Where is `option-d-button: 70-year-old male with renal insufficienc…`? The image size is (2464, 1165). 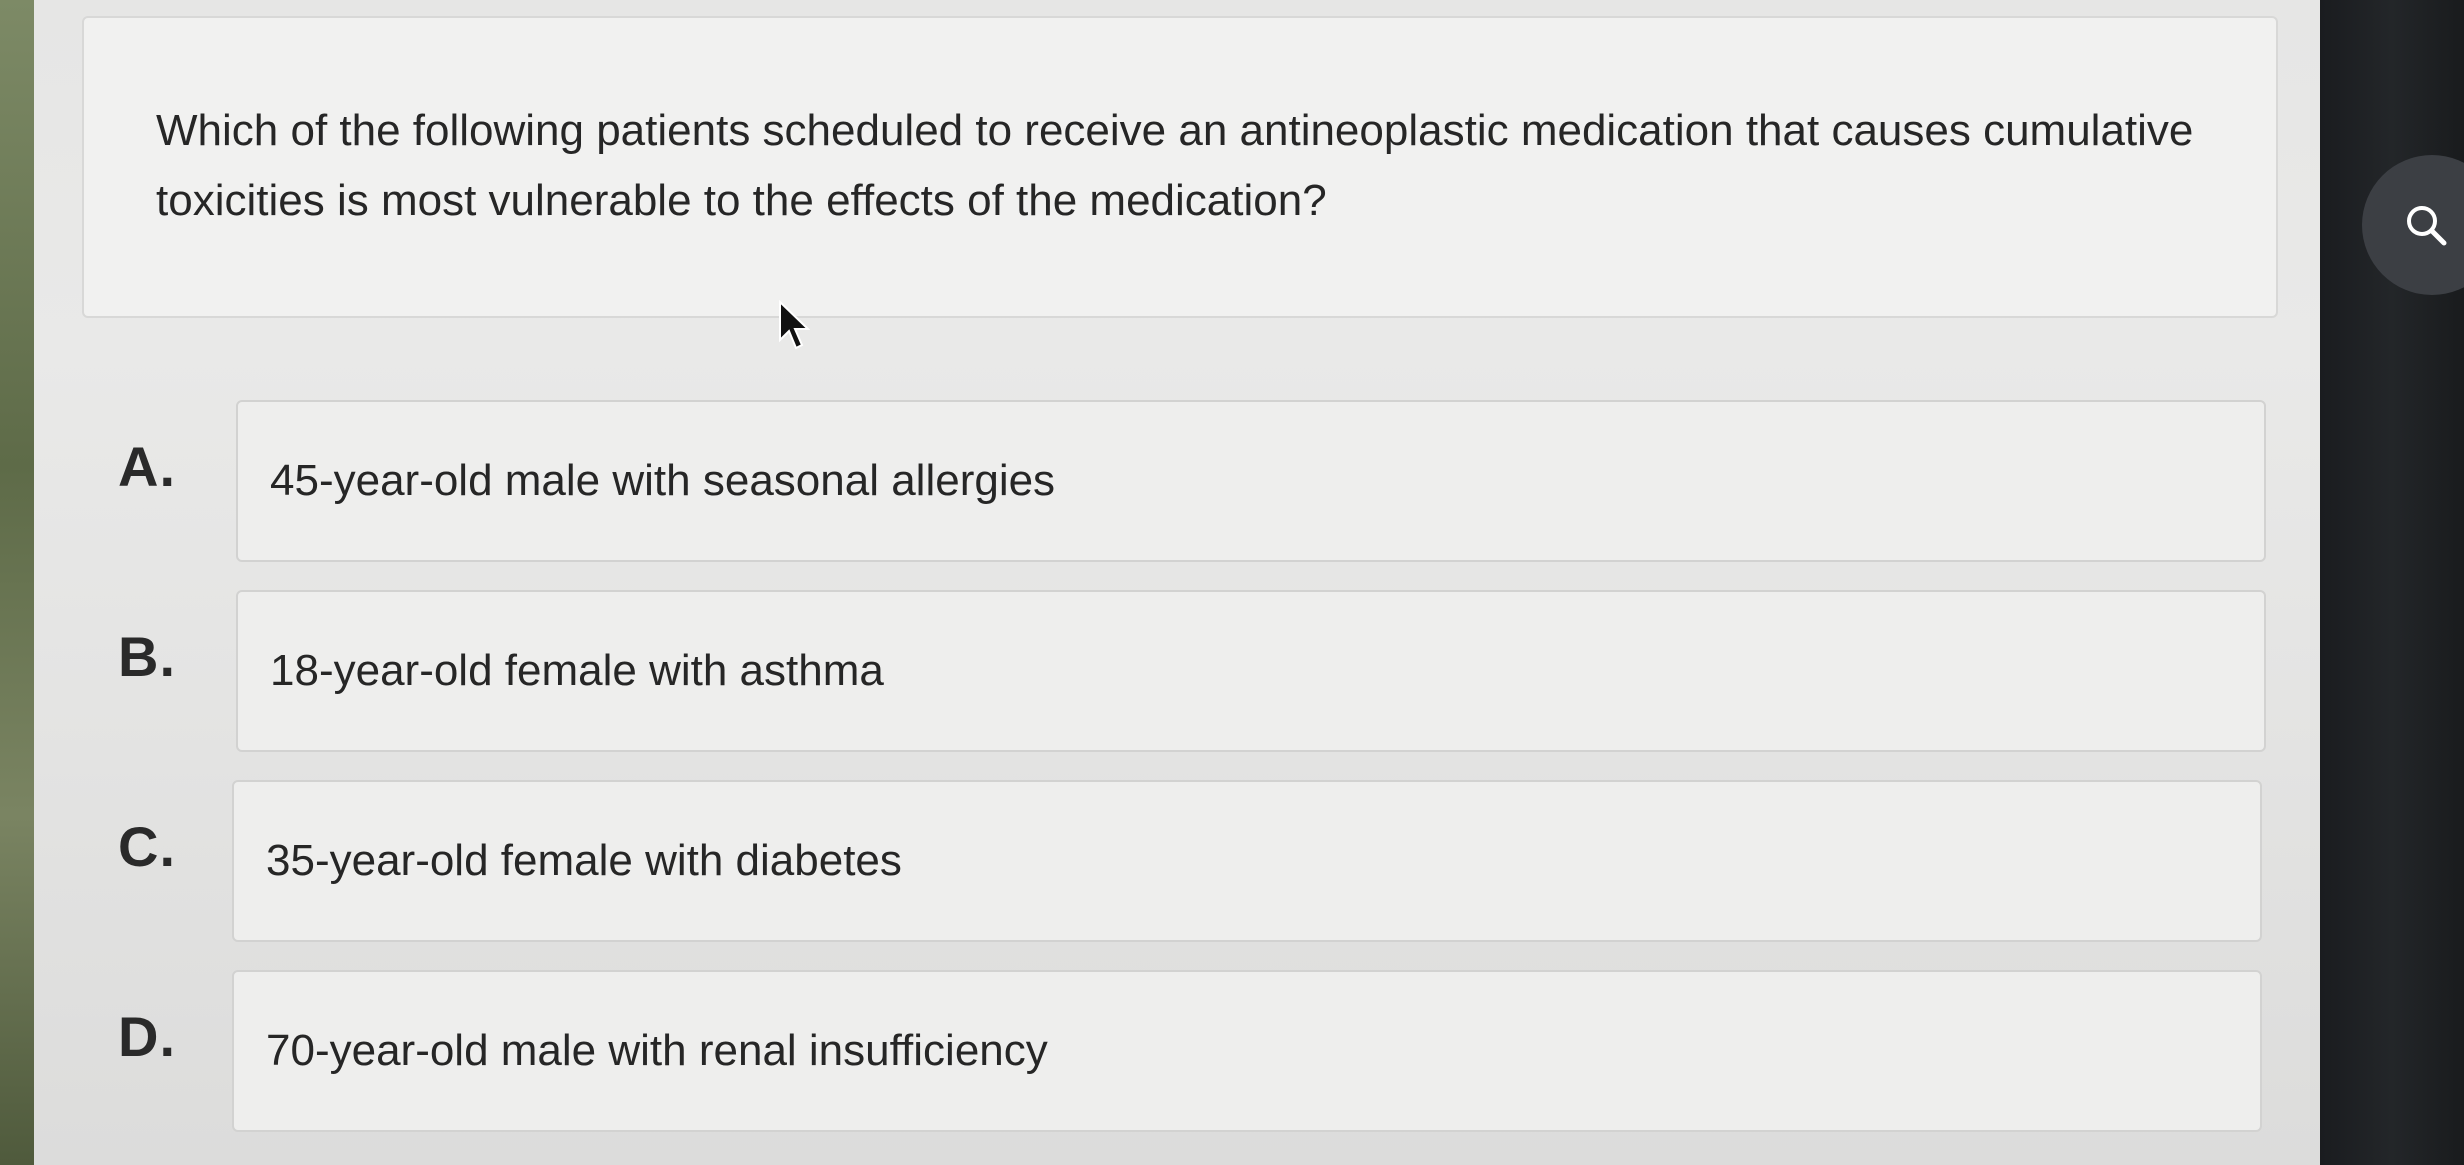
option-d-button: 70-year-old male with renal insufficienc… is located at coordinates (1247, 1051).